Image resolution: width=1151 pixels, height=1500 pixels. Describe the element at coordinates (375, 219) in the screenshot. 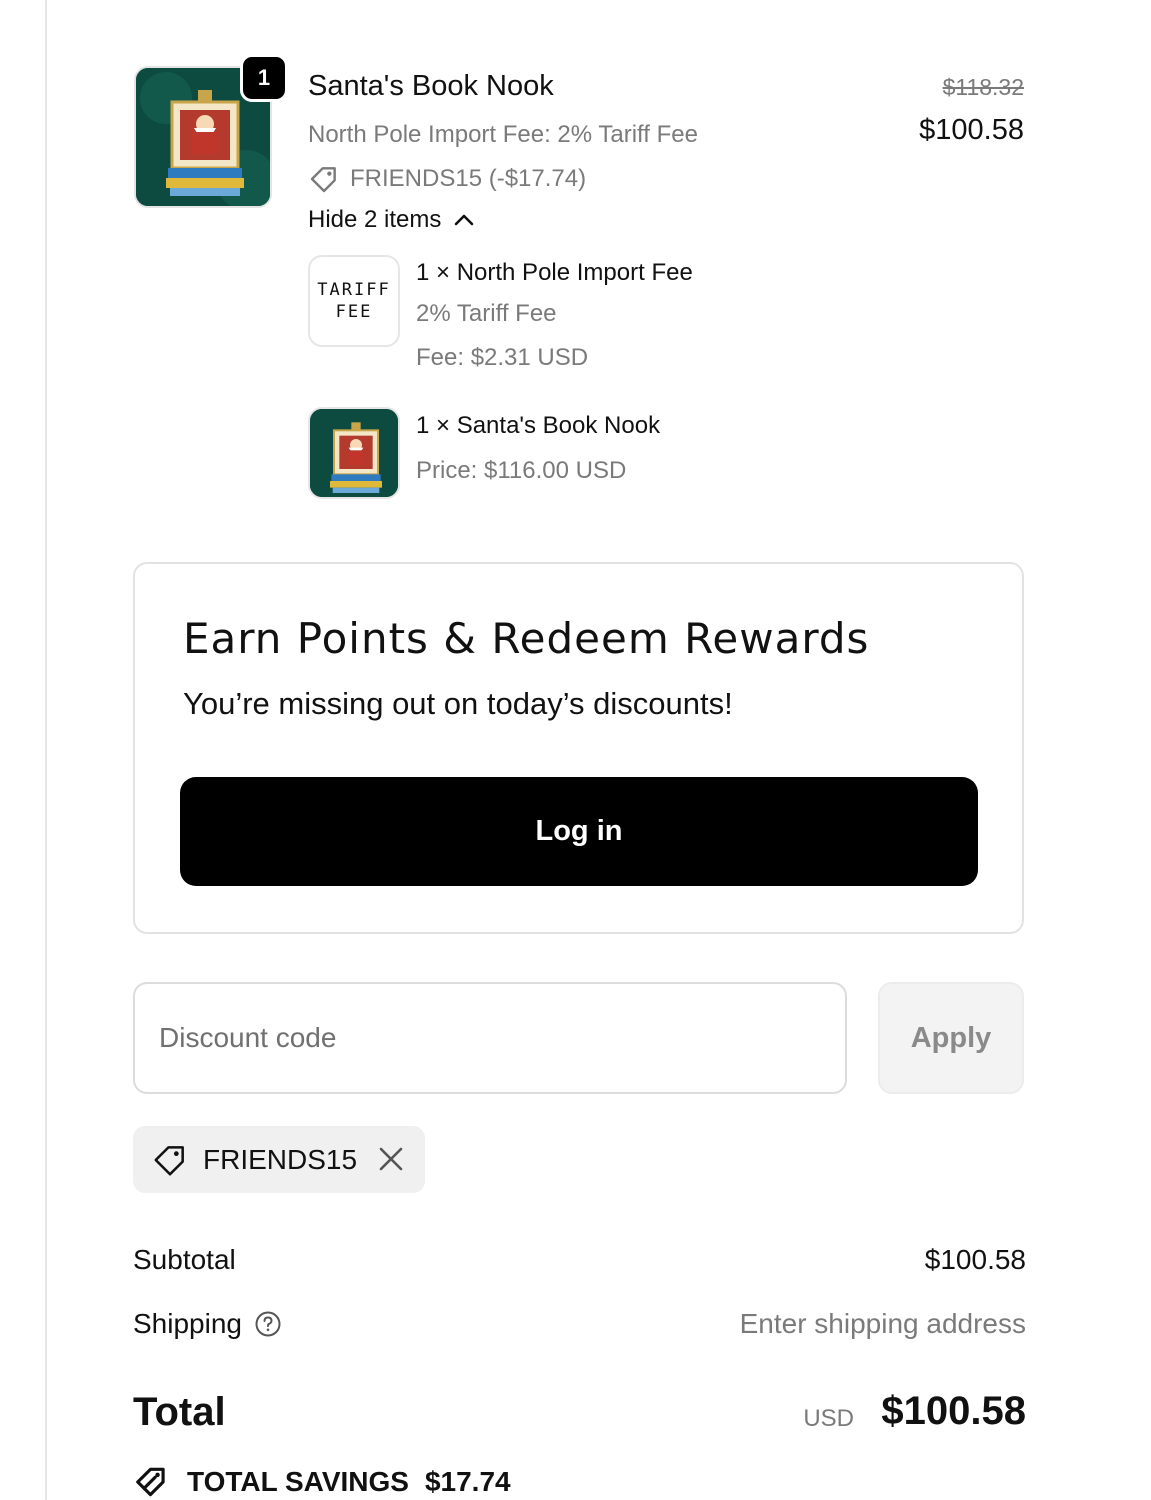

I see `toggle-items-label: Hide 2 items` at that location.